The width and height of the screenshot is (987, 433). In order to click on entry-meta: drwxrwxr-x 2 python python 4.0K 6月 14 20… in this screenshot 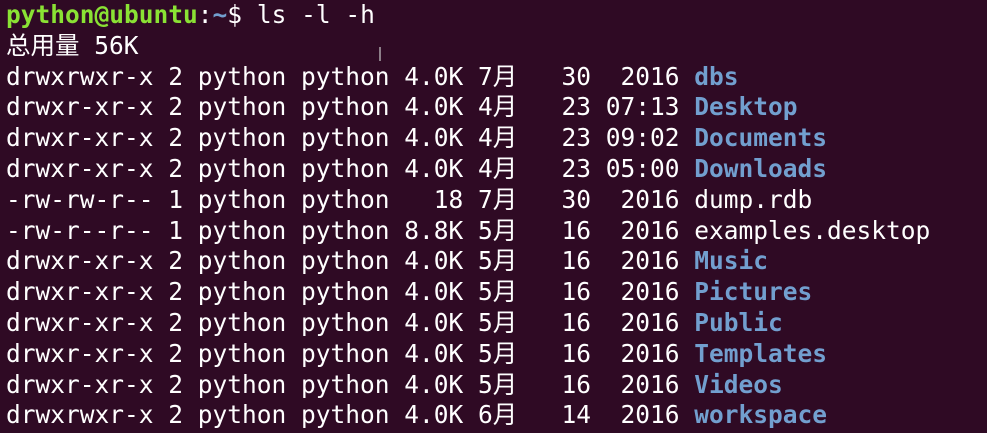, I will do `click(350, 415)`.